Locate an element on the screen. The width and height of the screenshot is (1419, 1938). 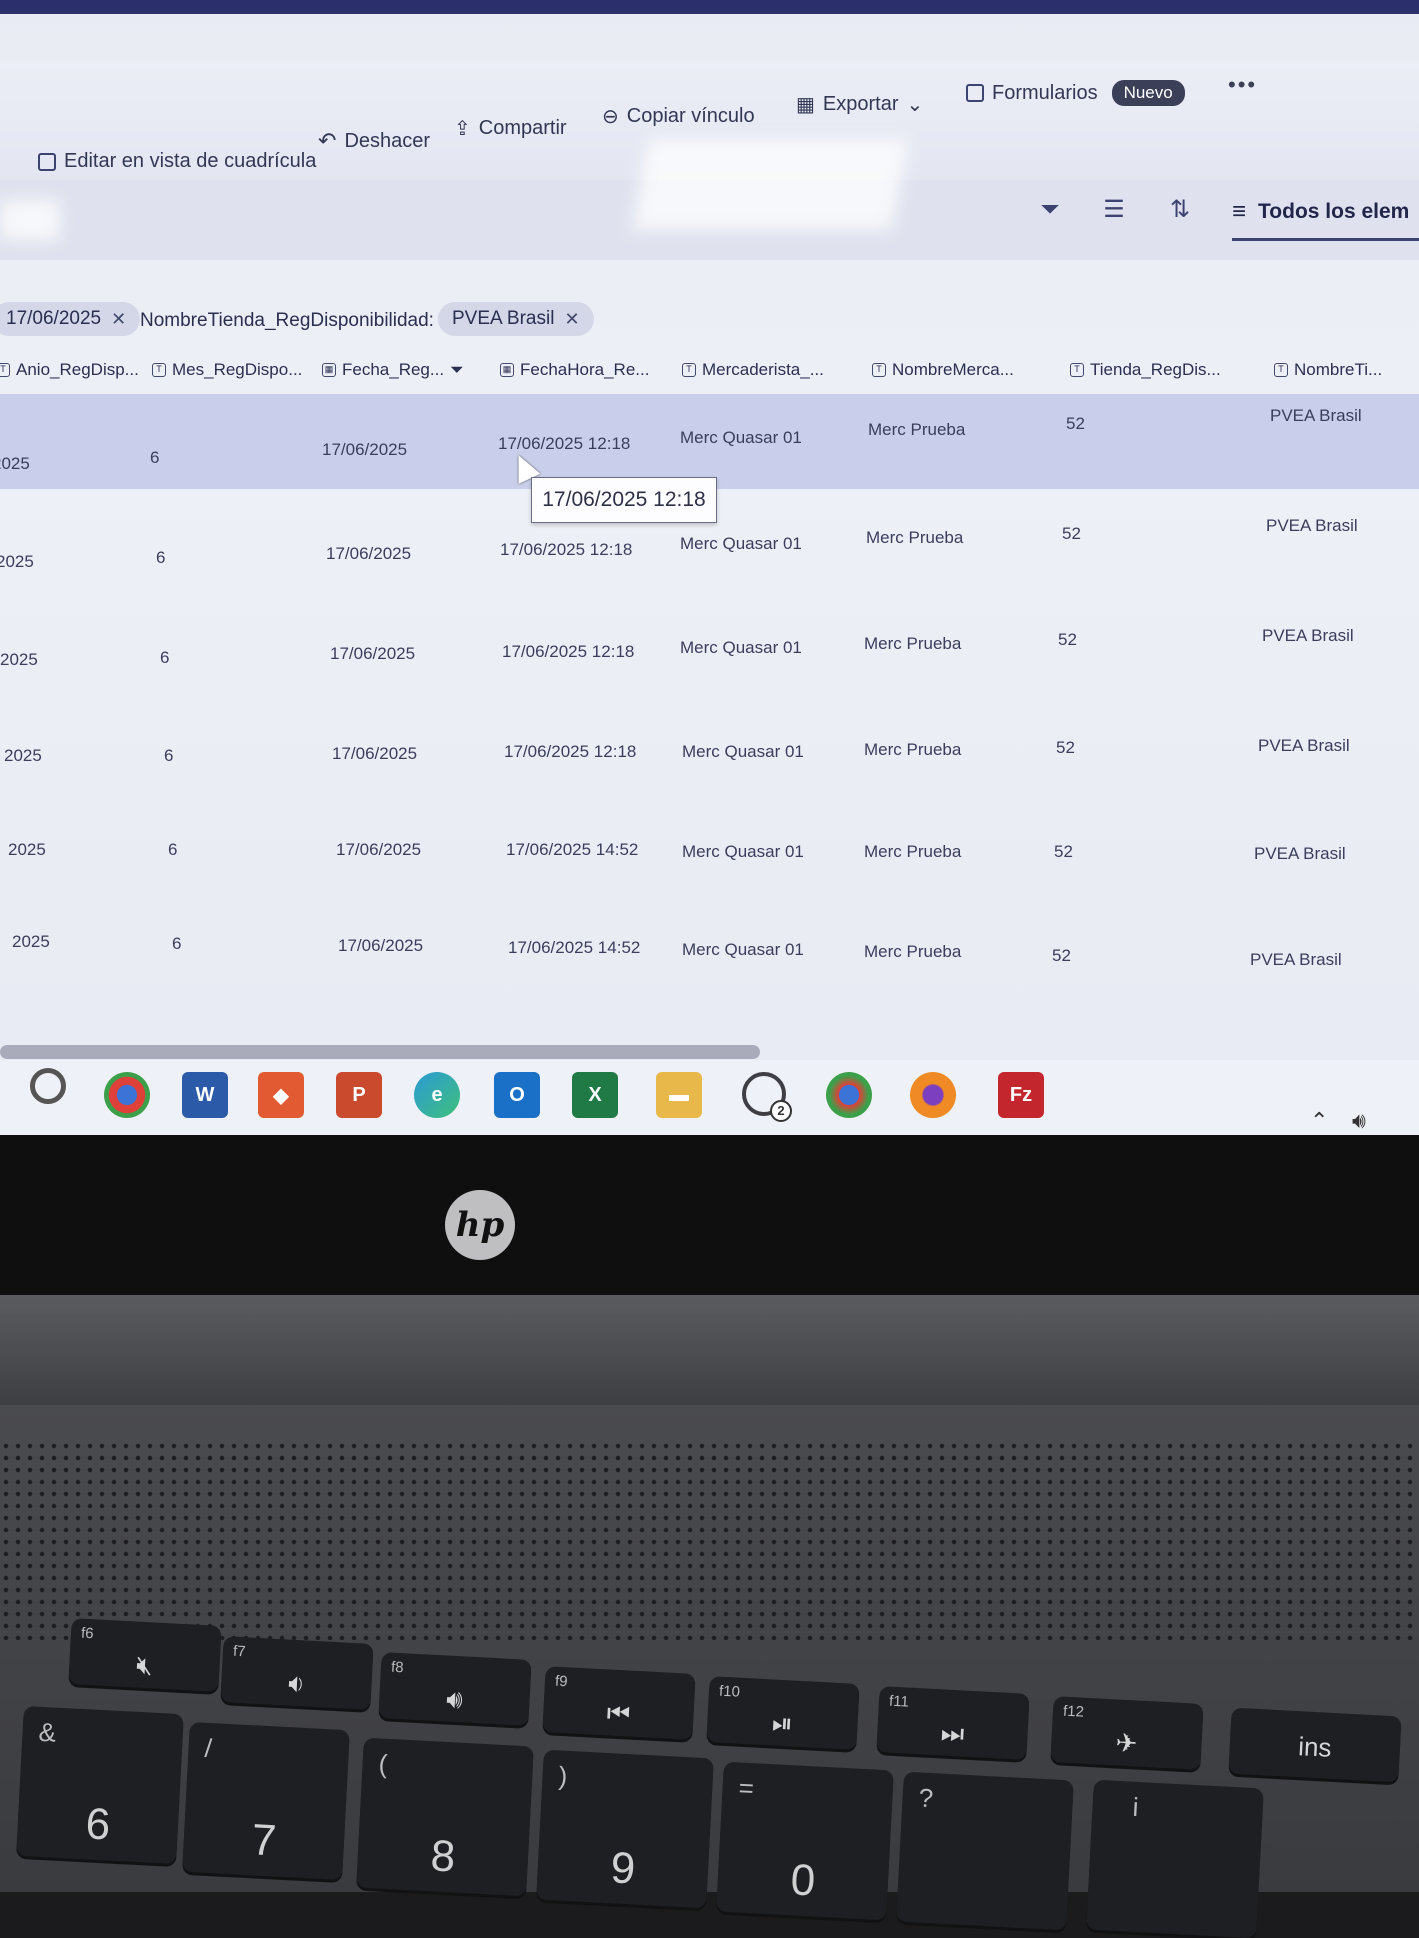
cortana-icon is located at coordinates (48, 1086).